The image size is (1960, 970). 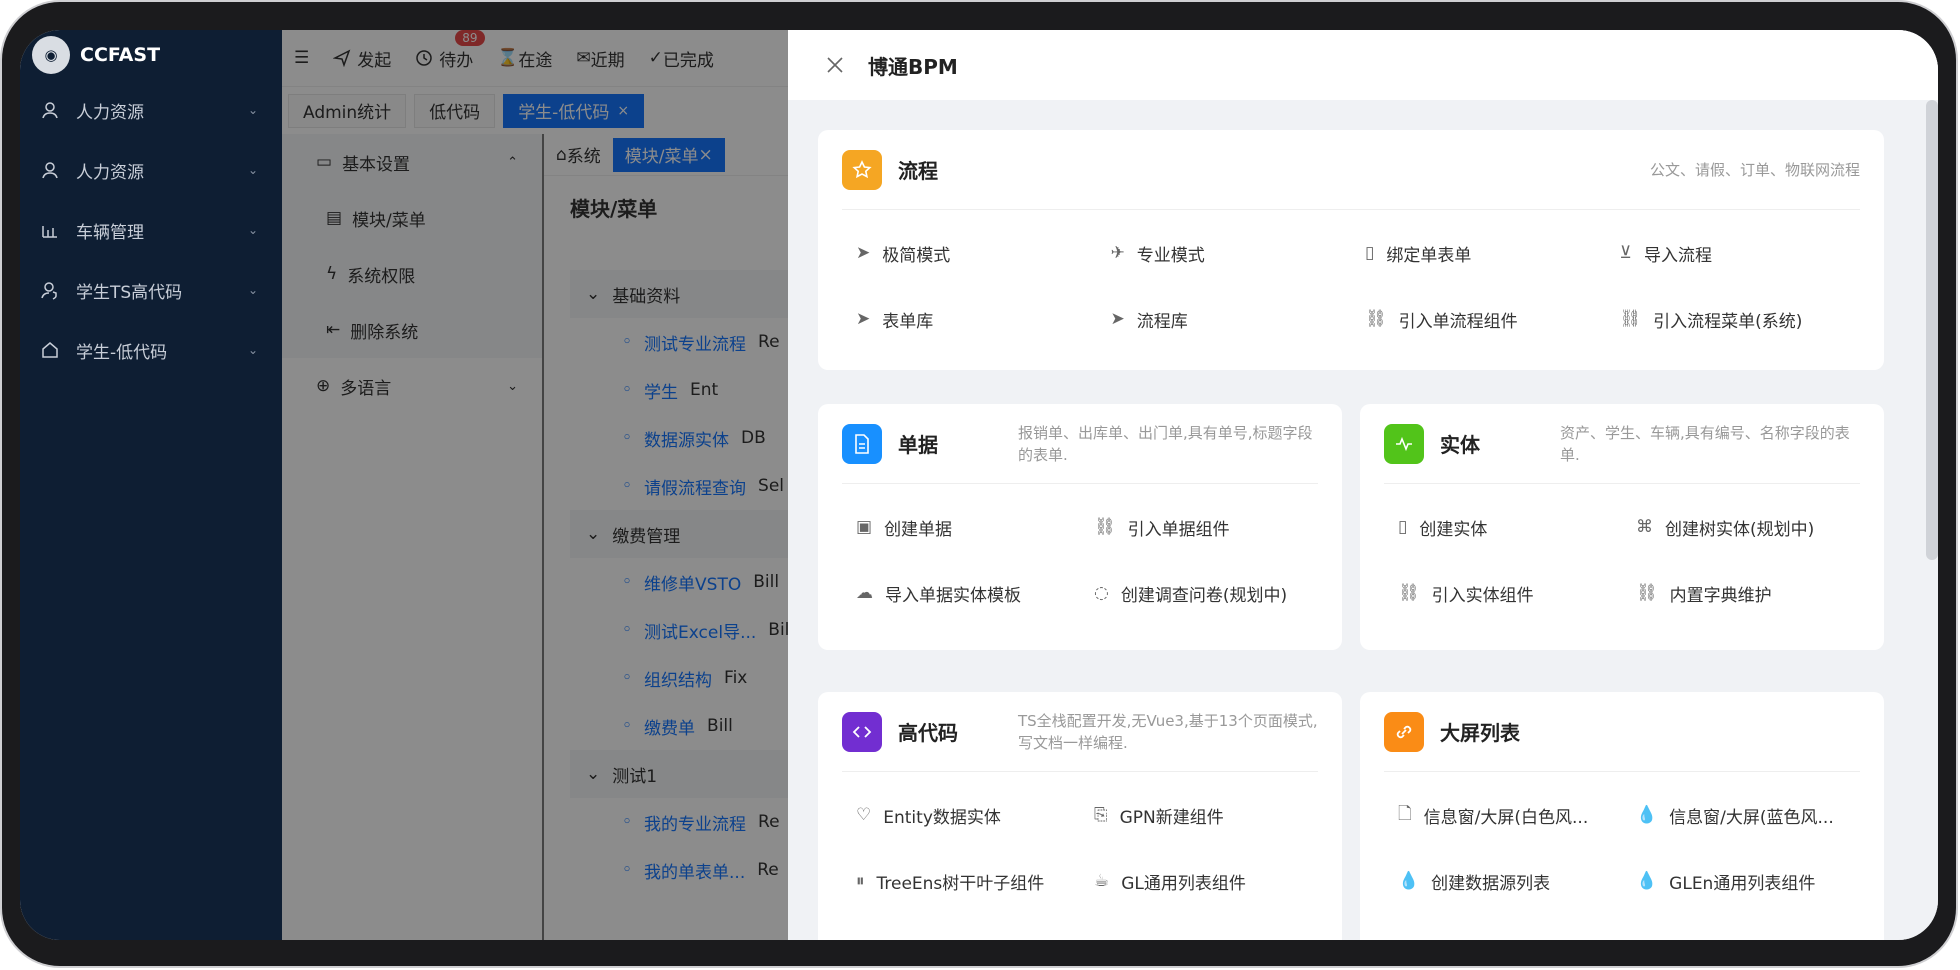 I want to click on action-import-bill-component: ⛓ 引入单据组件, so click(x=1199, y=527).